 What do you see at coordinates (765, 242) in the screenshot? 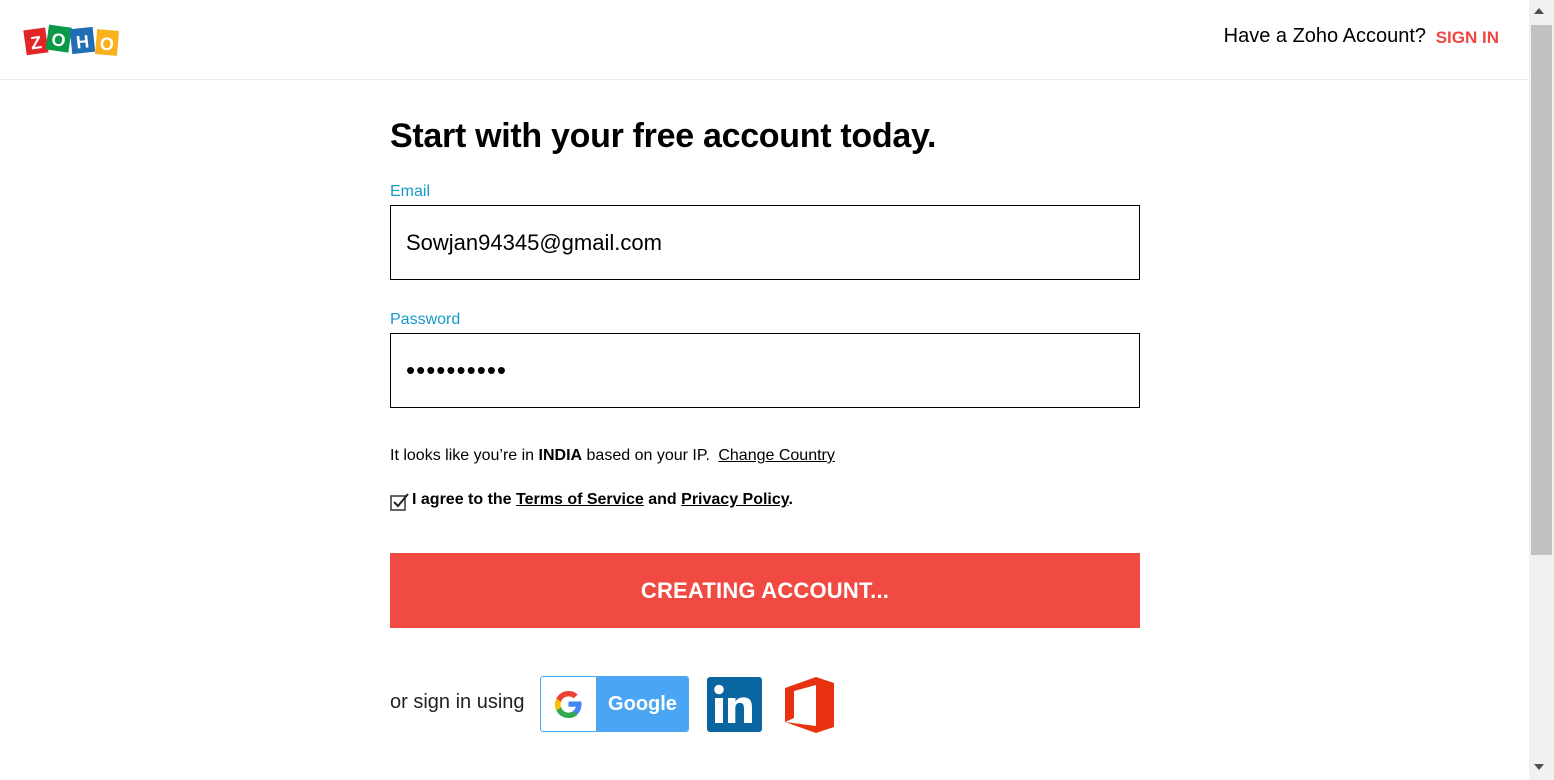
I see `email-field` at bounding box center [765, 242].